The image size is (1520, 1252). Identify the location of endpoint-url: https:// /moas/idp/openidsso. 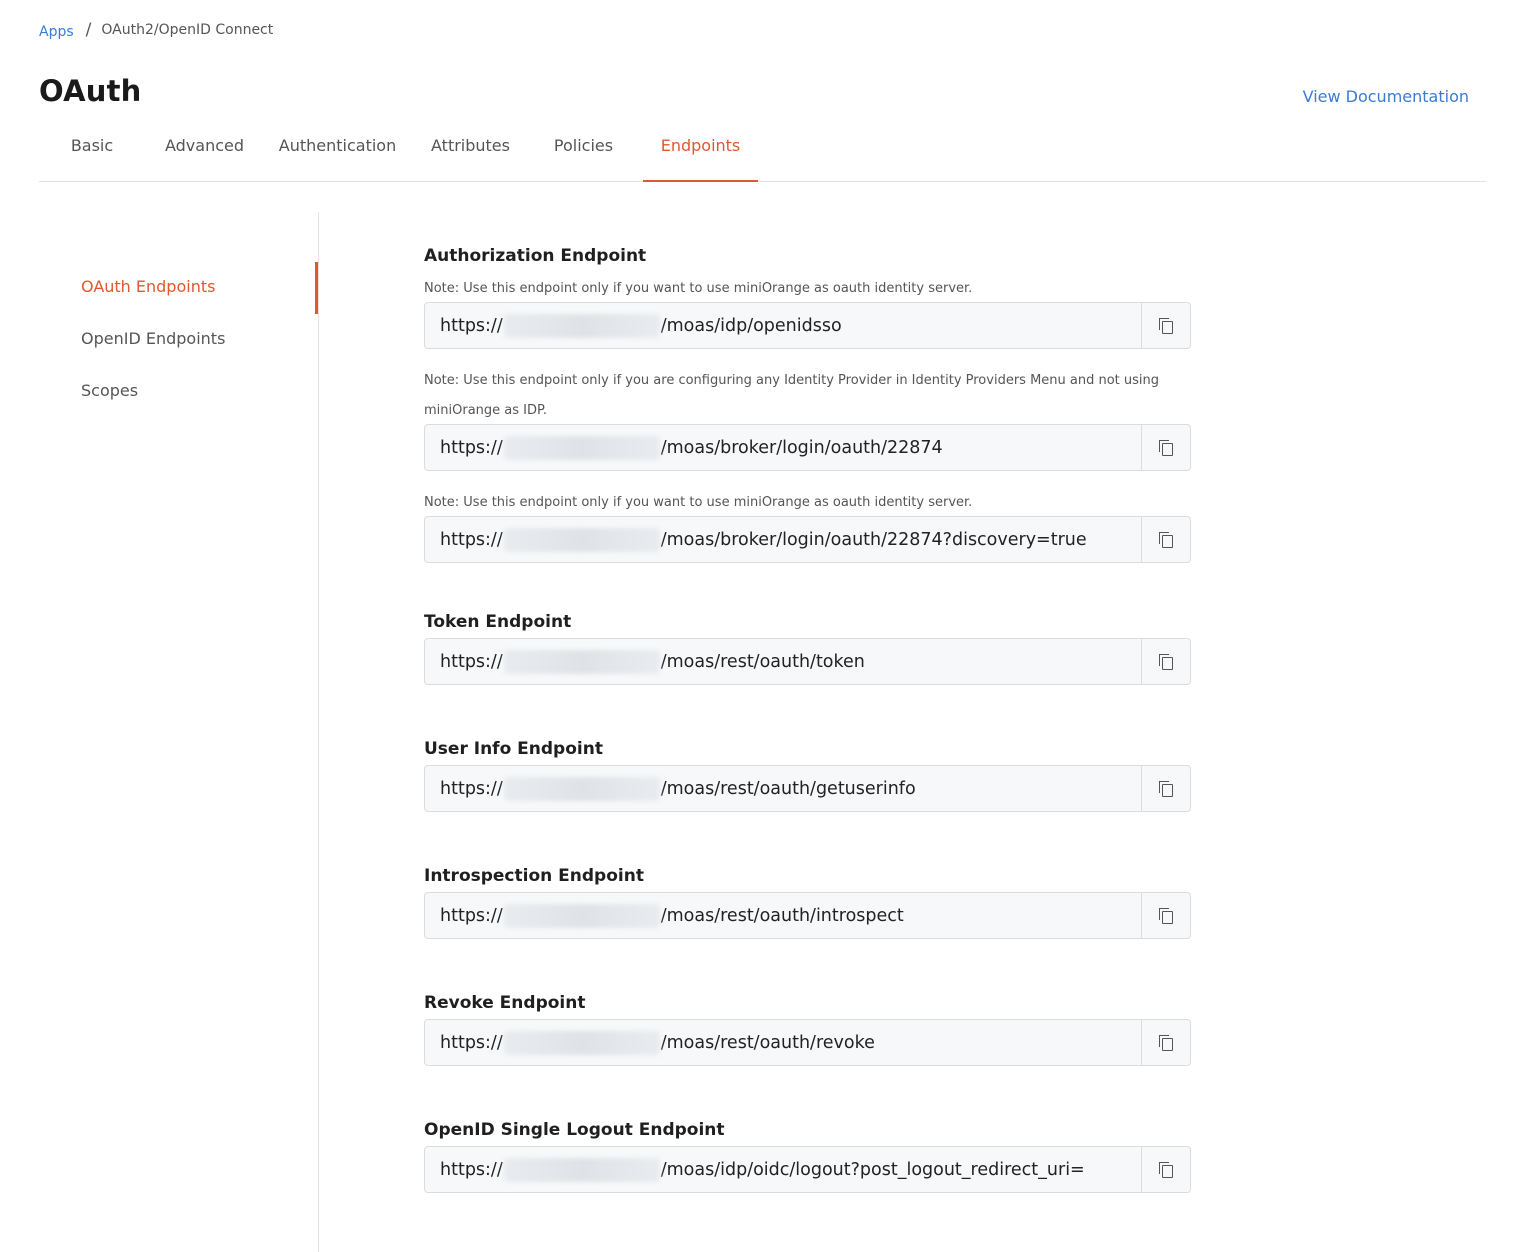
(783, 325).